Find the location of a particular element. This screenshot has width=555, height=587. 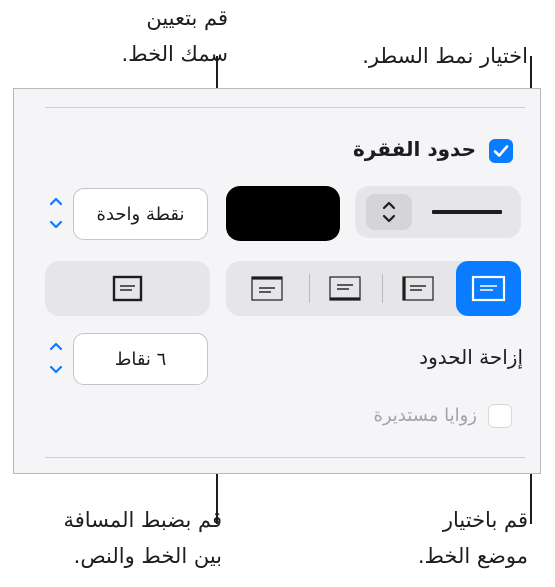

line-width-value: نقطة واحدة is located at coordinates (140, 214).